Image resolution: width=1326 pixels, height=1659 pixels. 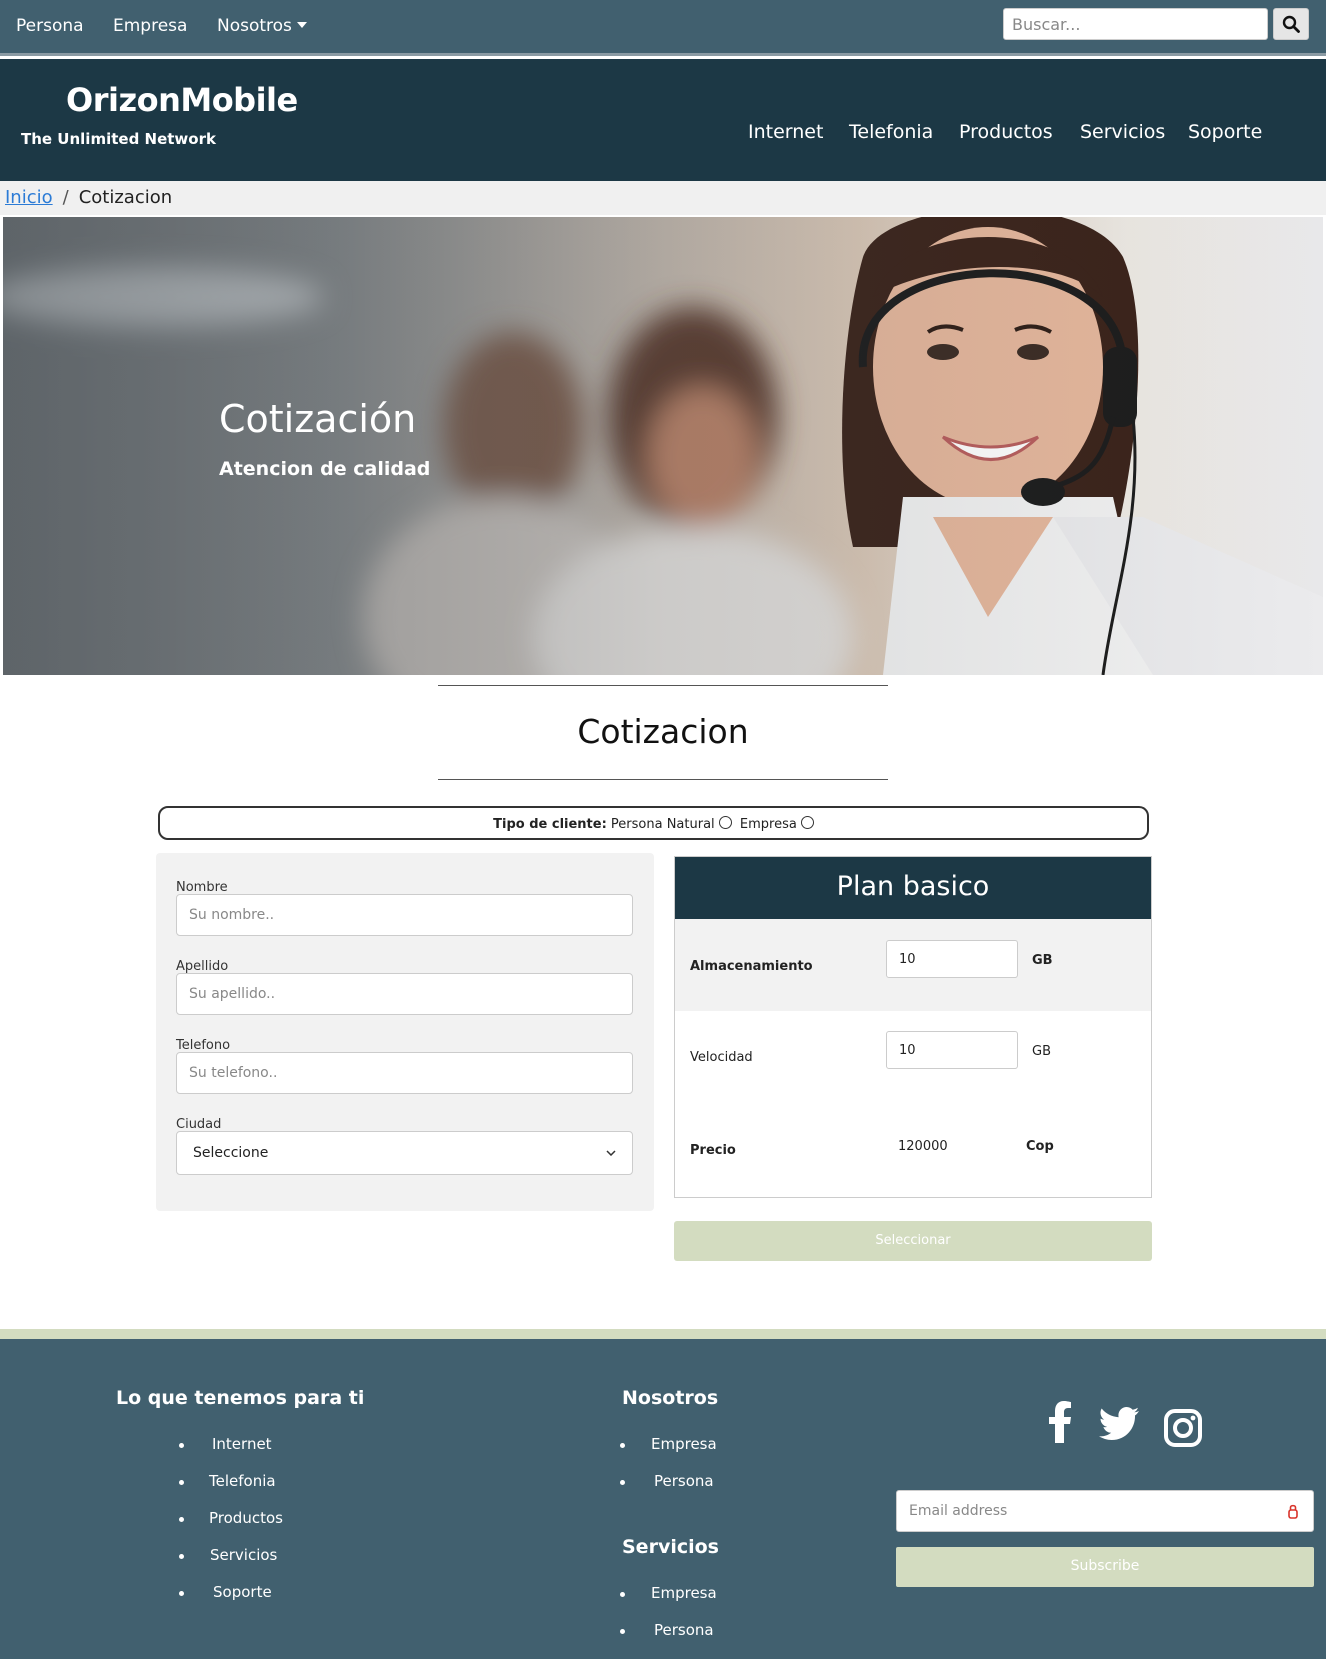 What do you see at coordinates (1105, 1511) in the screenshot?
I see `email-input` at bounding box center [1105, 1511].